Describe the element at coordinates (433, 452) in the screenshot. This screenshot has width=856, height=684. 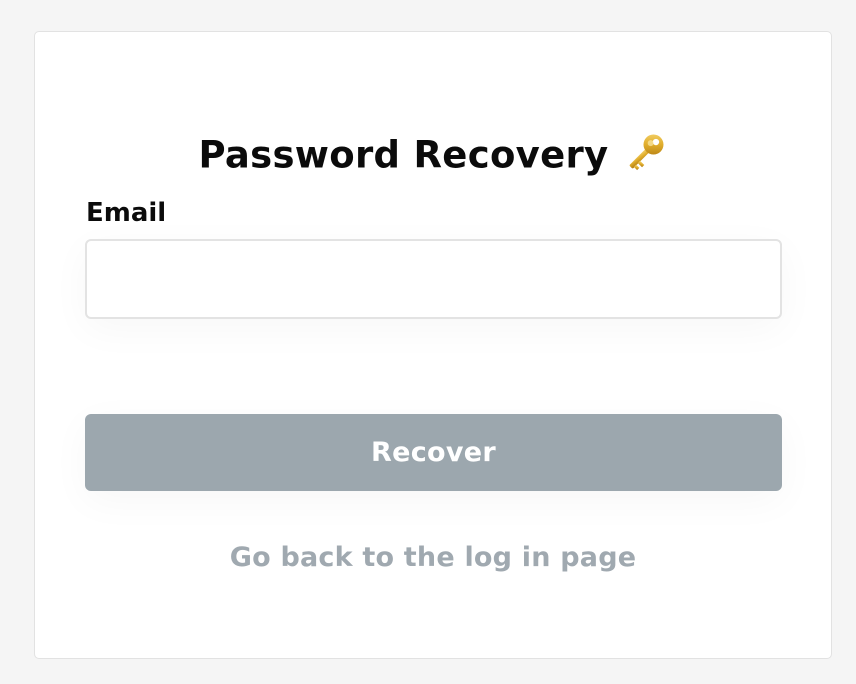
I see `recover-button: Recover` at that location.